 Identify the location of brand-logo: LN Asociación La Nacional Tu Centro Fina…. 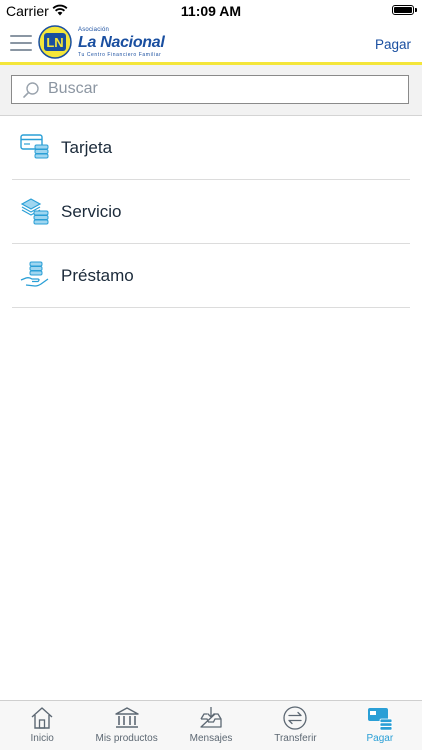
(108, 43).